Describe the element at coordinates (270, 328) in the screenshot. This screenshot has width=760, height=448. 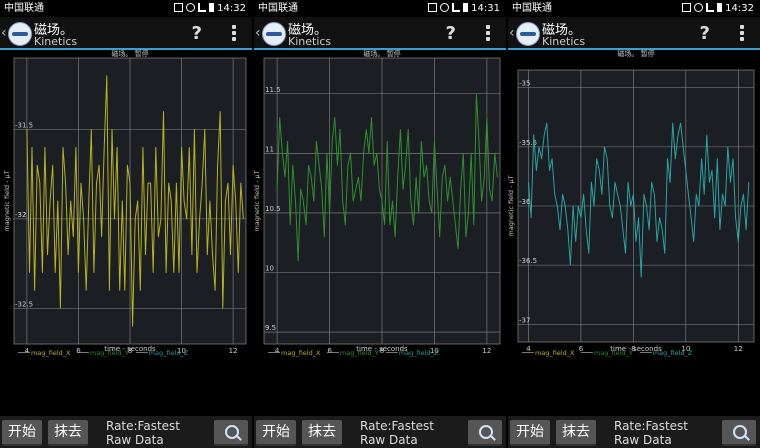
I see `y-tick-label: 9.5` at that location.